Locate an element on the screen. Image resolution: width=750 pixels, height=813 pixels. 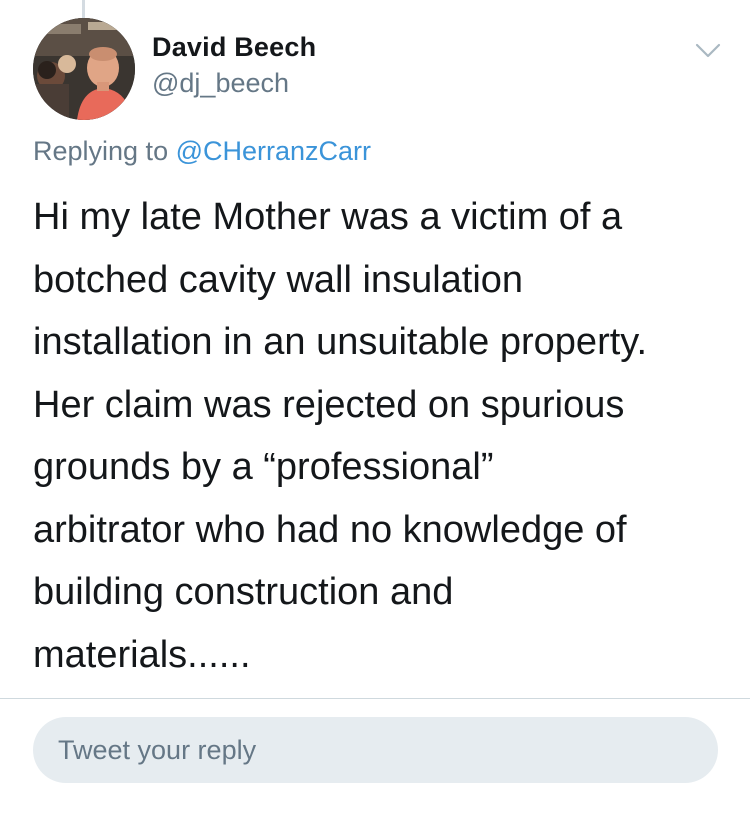
thread-connector-line is located at coordinates (83, 9).